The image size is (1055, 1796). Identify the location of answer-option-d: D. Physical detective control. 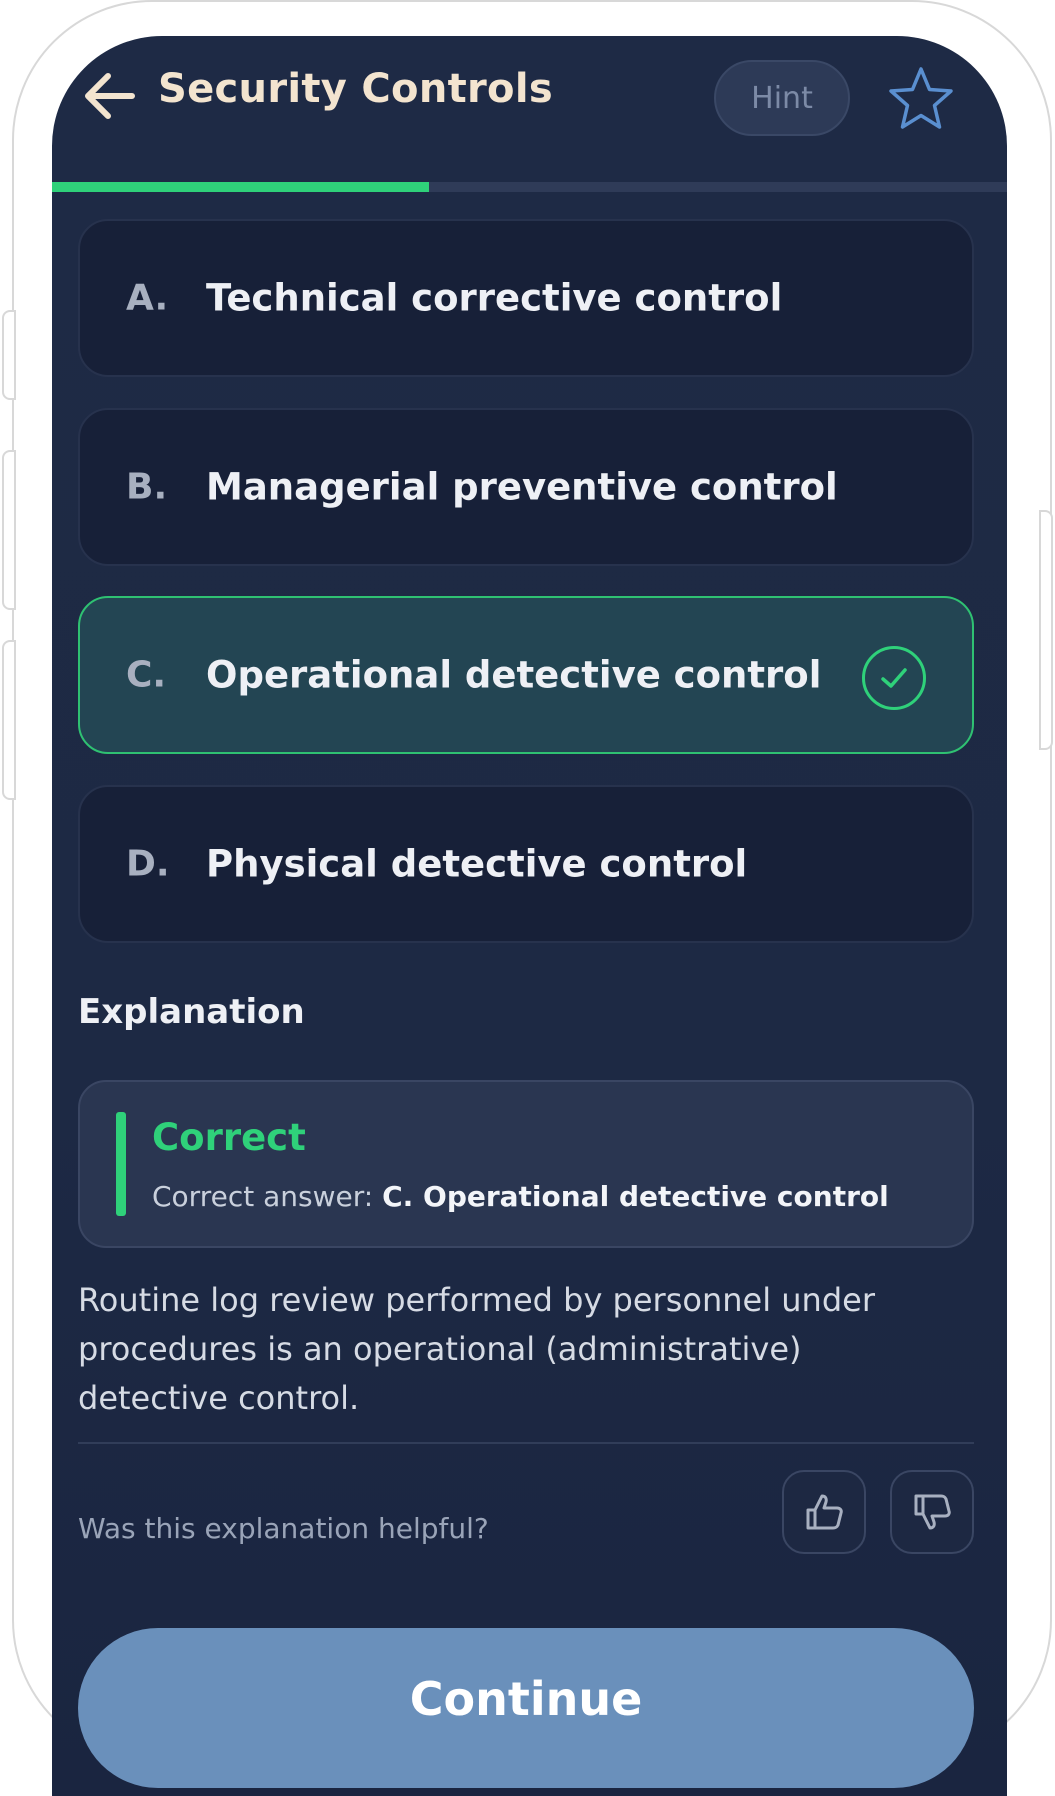
(526, 864).